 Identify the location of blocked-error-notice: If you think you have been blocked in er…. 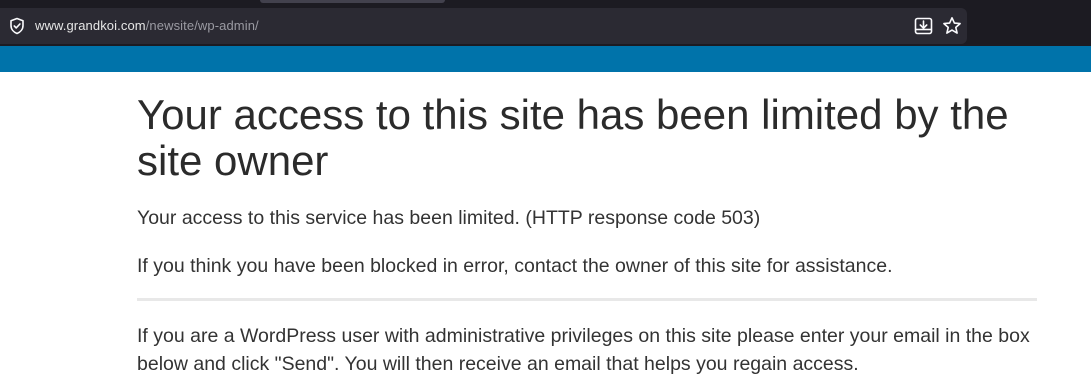
(515, 266).